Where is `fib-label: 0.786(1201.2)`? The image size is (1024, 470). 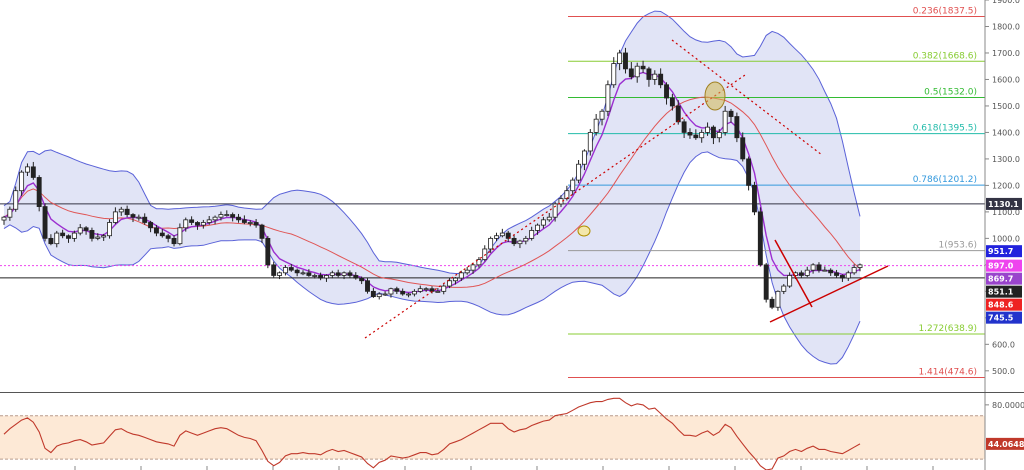 fib-label: 0.786(1201.2) is located at coordinates (945, 180).